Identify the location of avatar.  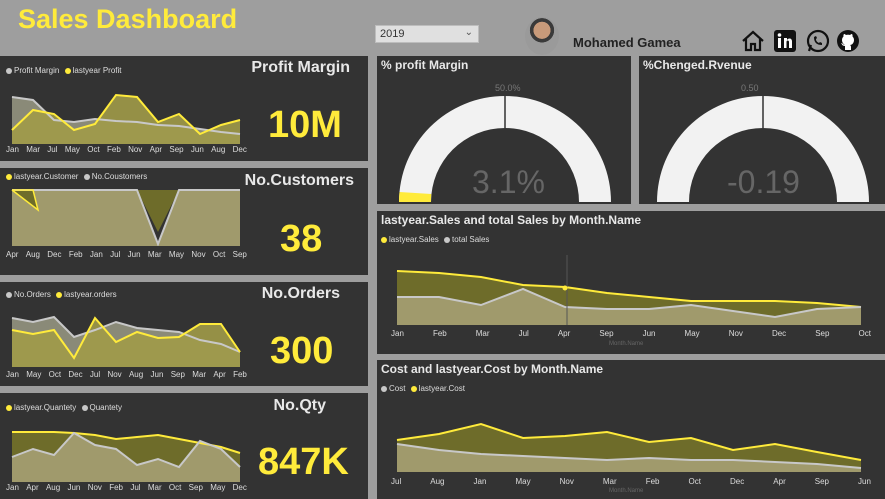
(542, 36).